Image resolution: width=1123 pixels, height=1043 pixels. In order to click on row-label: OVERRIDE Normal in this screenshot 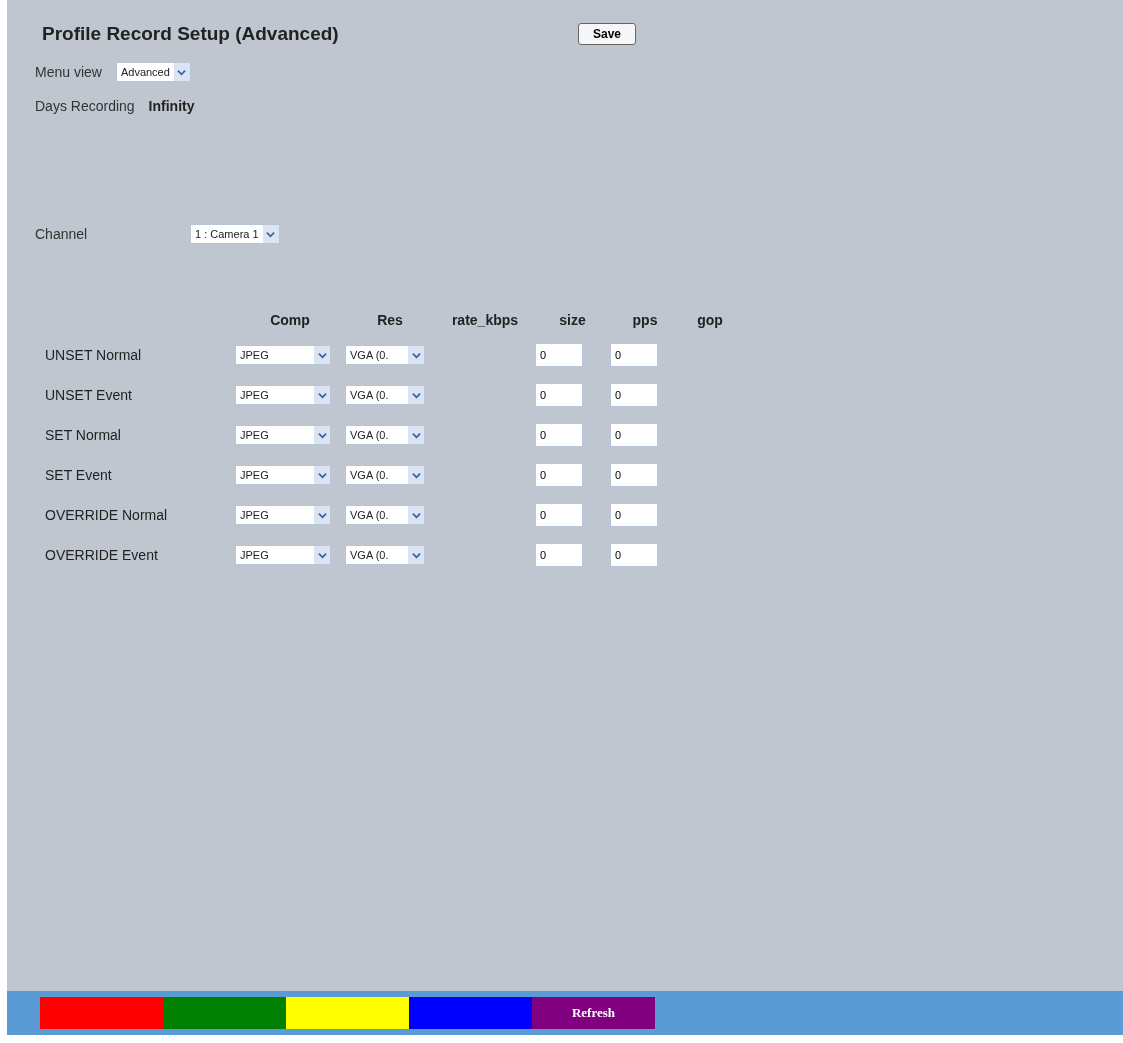, I will do `click(107, 515)`.